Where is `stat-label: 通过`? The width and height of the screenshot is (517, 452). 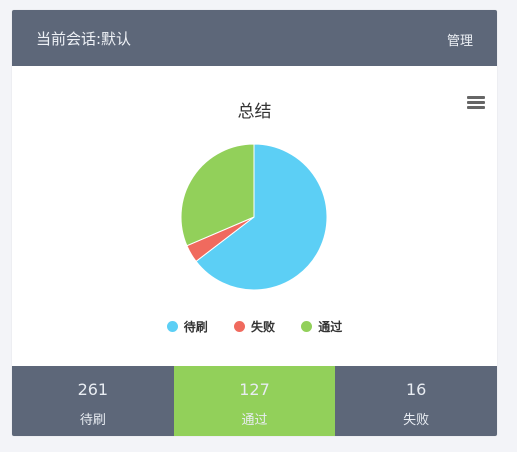 stat-label: 通过 is located at coordinates (254, 420).